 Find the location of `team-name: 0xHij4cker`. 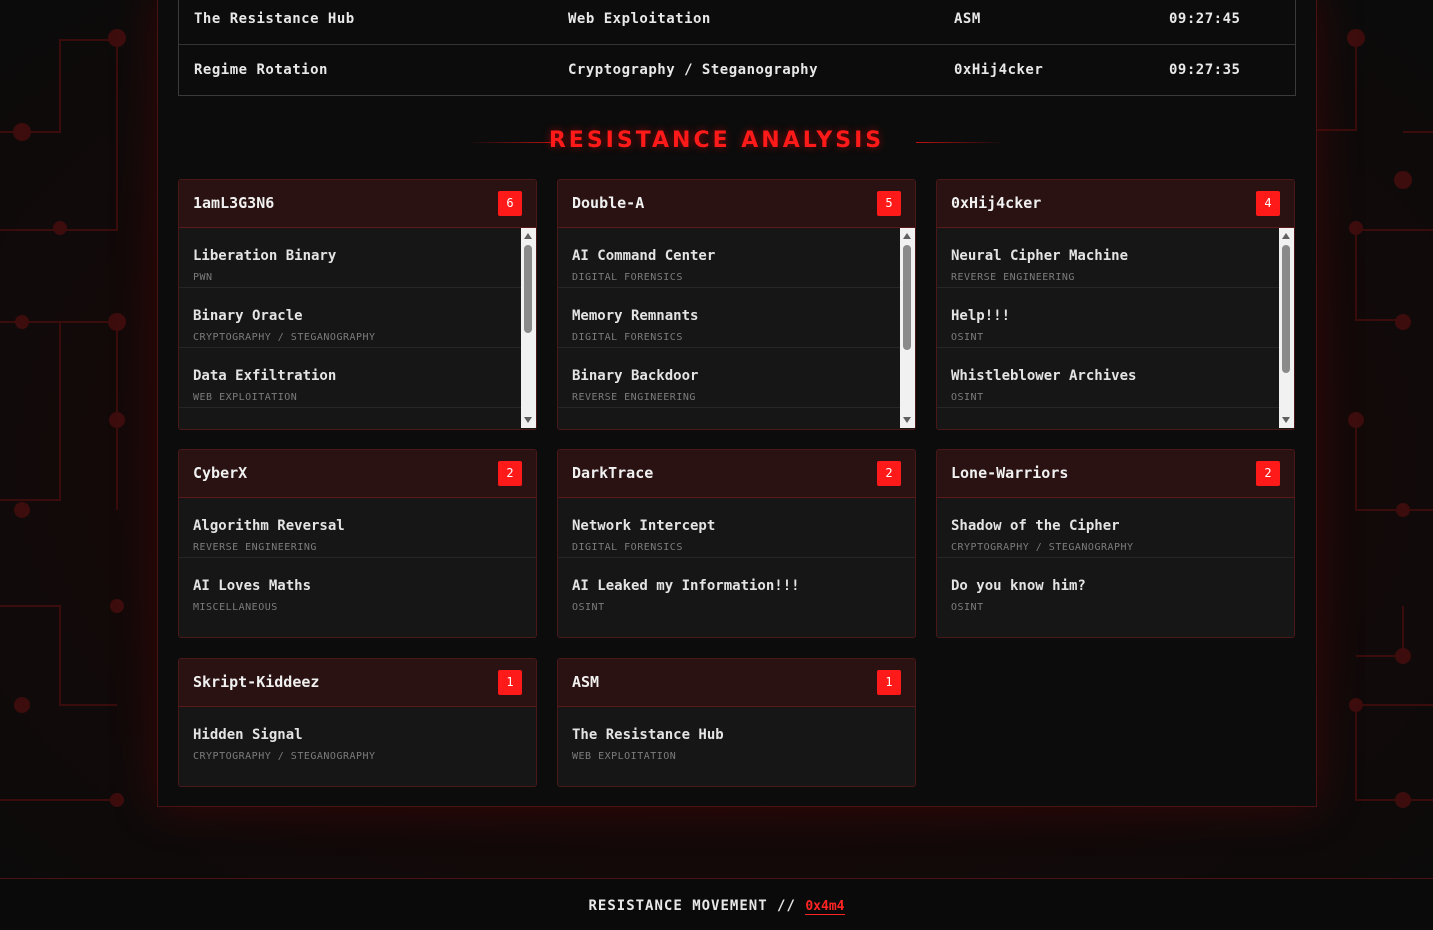

team-name: 0xHij4cker is located at coordinates (996, 203).